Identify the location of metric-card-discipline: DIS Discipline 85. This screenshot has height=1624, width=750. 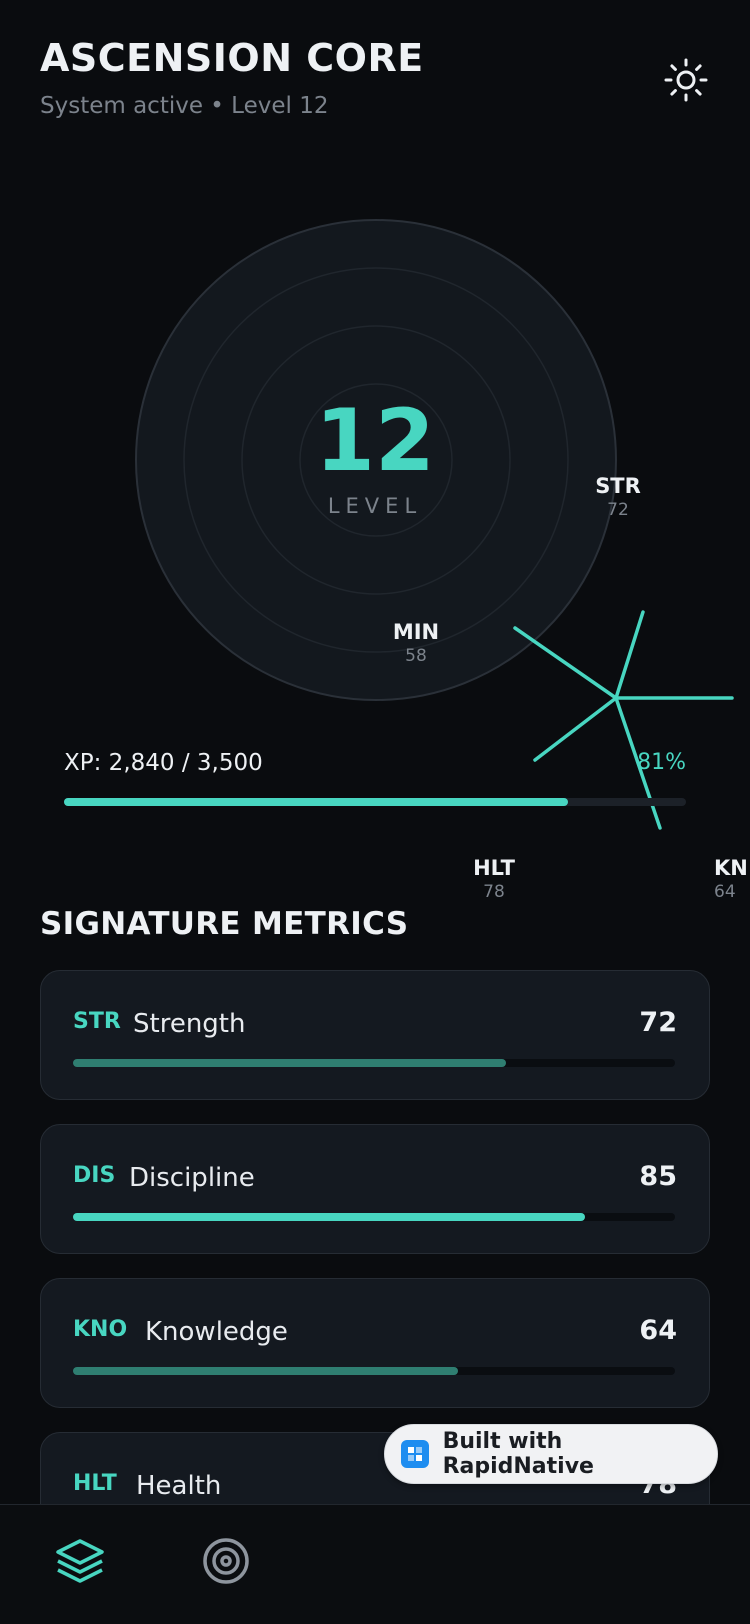
(375, 1189).